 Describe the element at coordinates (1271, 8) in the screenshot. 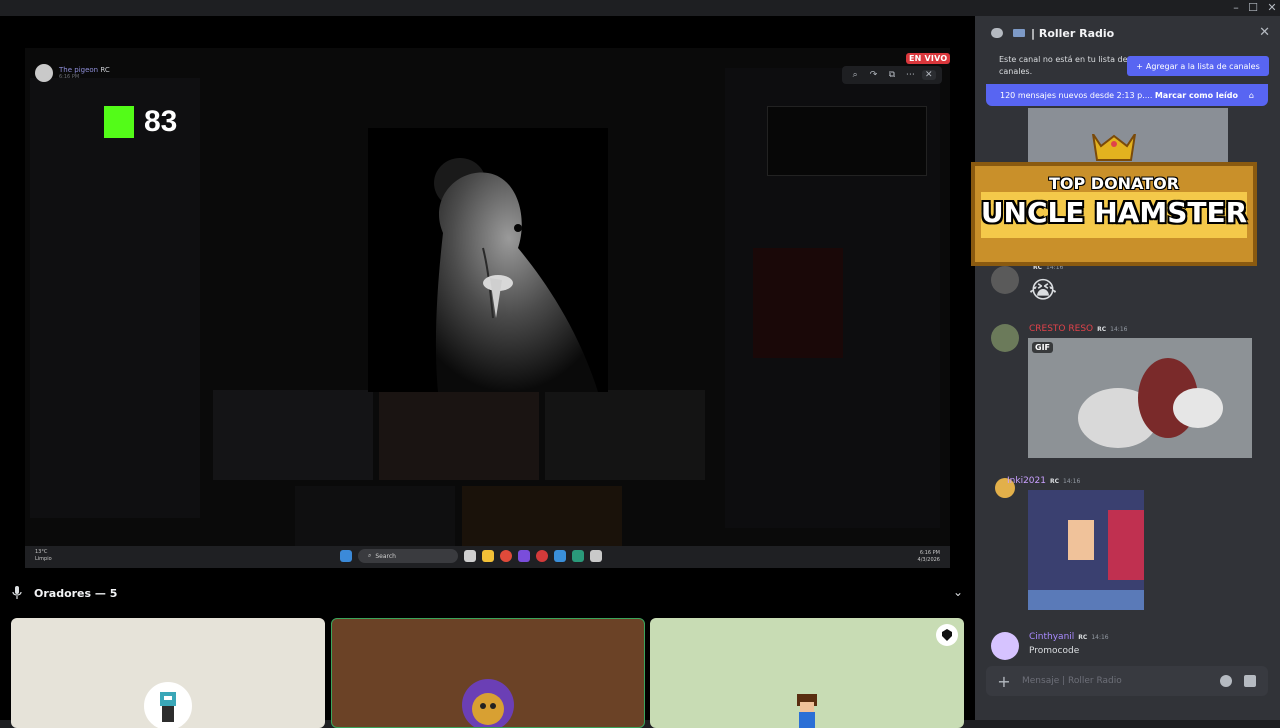

I see `close-window-button: ✕` at that location.